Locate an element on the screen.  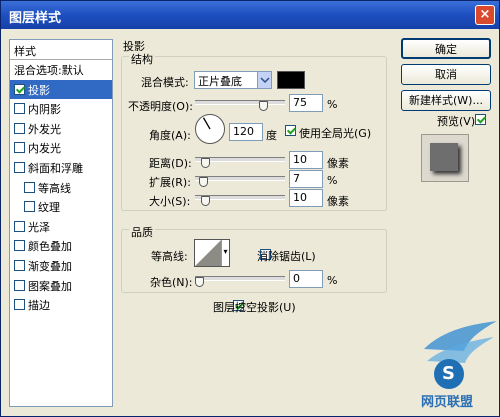
size-slider-thumb is located at coordinates (205, 201).